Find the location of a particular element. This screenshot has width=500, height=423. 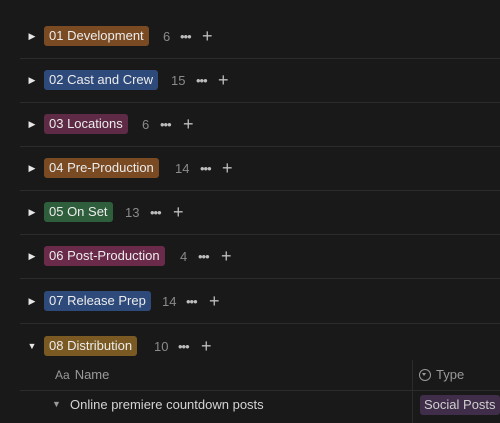

group-07-release-prep: ▶ 07 Release Prep 14 ••• + is located at coordinates (250, 301).